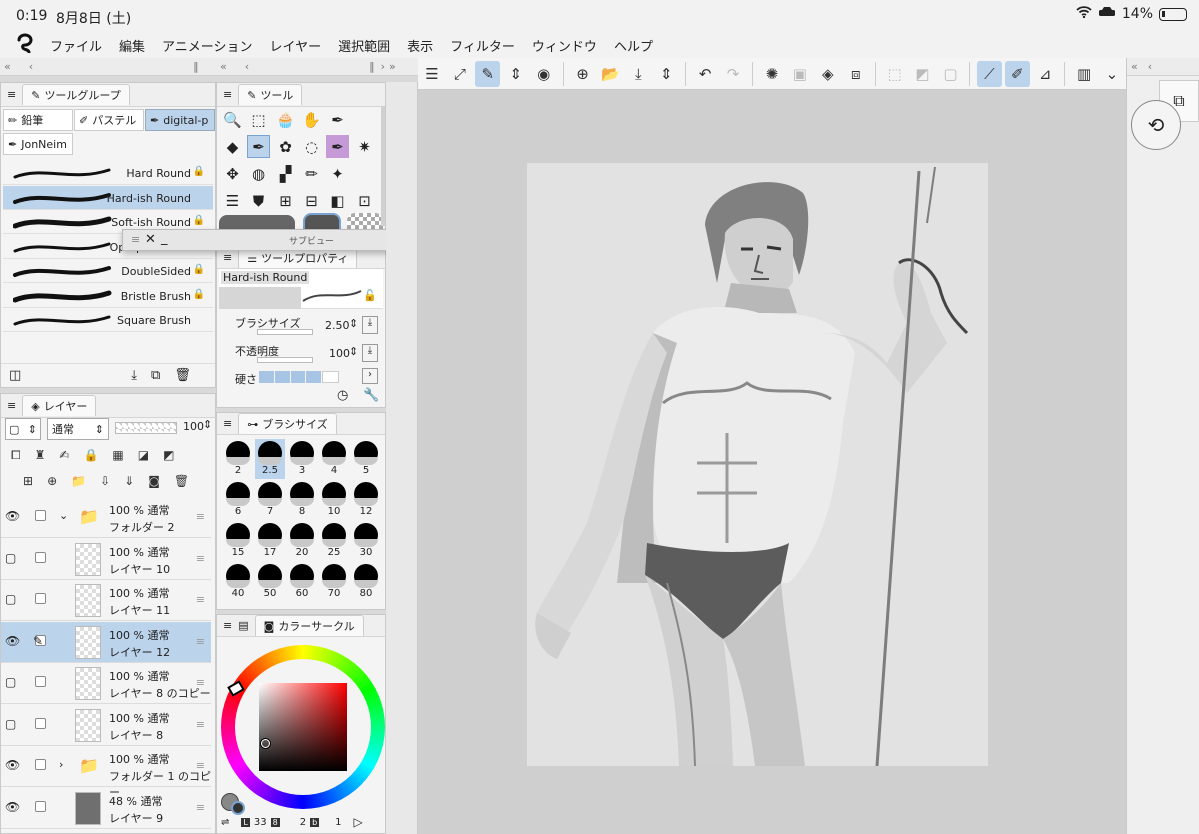  What do you see at coordinates (334, 500) in the screenshot?
I see `brush-size-preset: 10` at bounding box center [334, 500].